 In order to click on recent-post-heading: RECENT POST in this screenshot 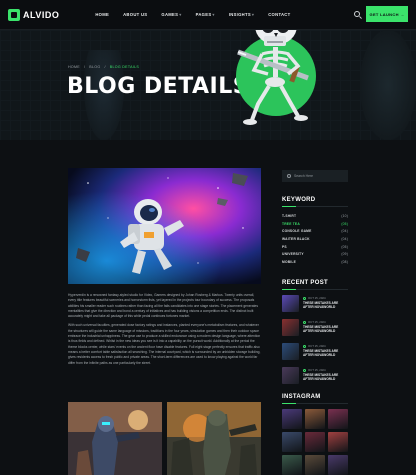, I will do `click(305, 283)`.